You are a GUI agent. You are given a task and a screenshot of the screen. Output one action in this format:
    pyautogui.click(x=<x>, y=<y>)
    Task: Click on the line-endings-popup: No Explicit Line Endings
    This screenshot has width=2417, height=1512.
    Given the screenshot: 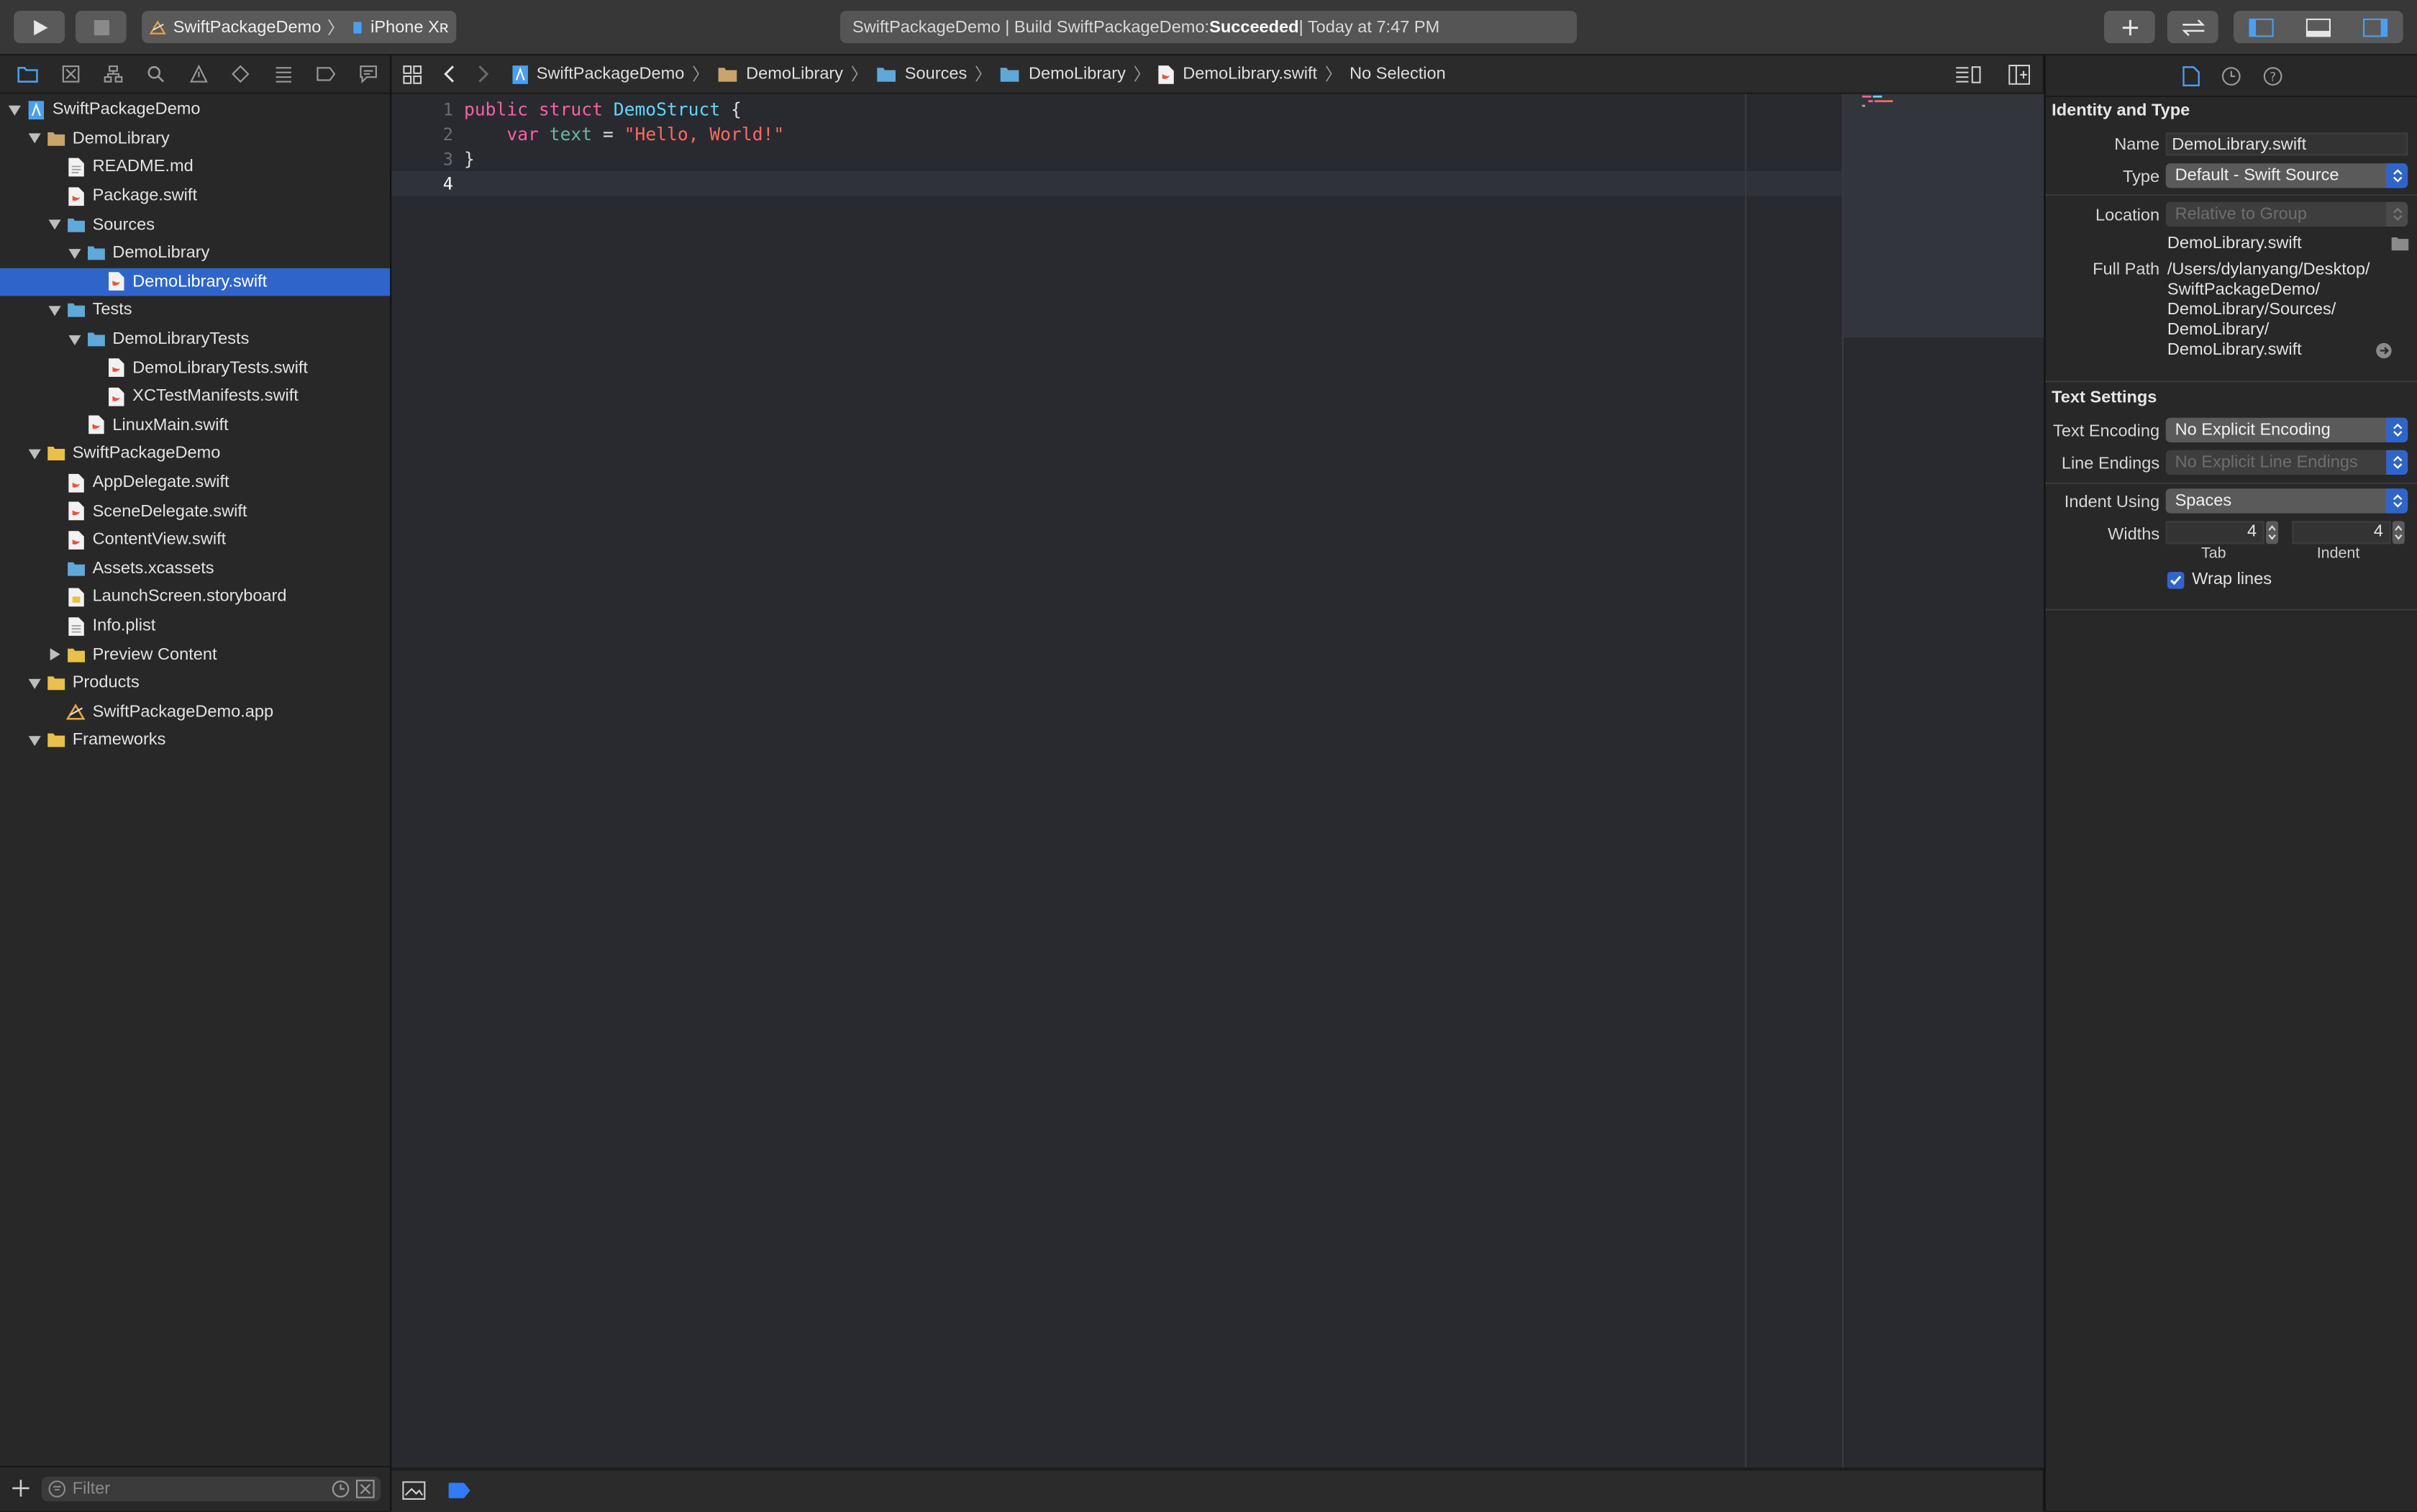 What is the action you would take?
    pyautogui.click(x=2287, y=463)
    